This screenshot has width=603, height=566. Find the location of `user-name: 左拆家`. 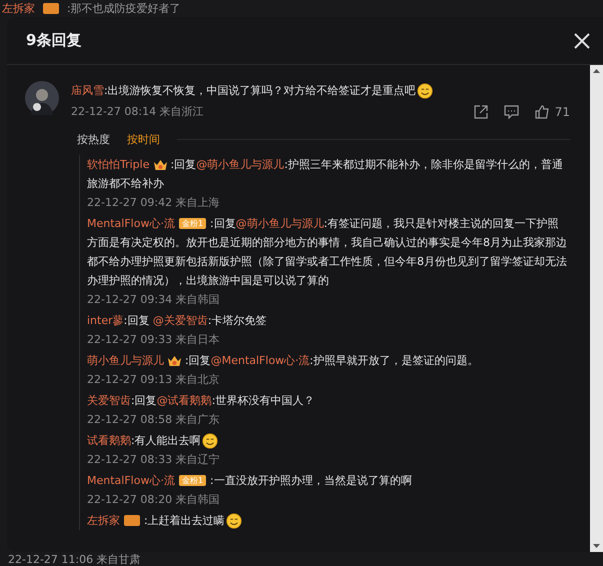

user-name: 左拆家 is located at coordinates (18, 8).